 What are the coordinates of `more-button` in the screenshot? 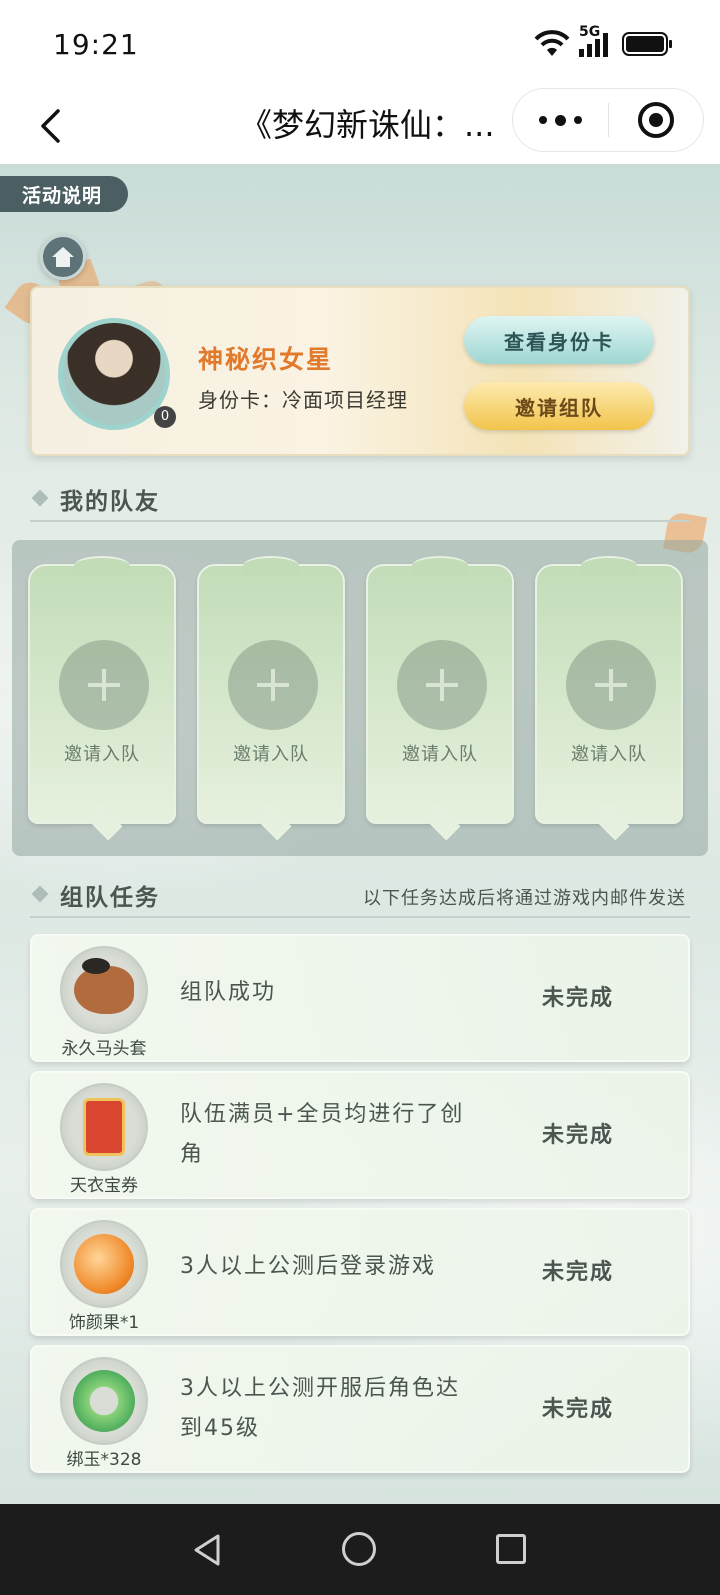 It's located at (560, 120).